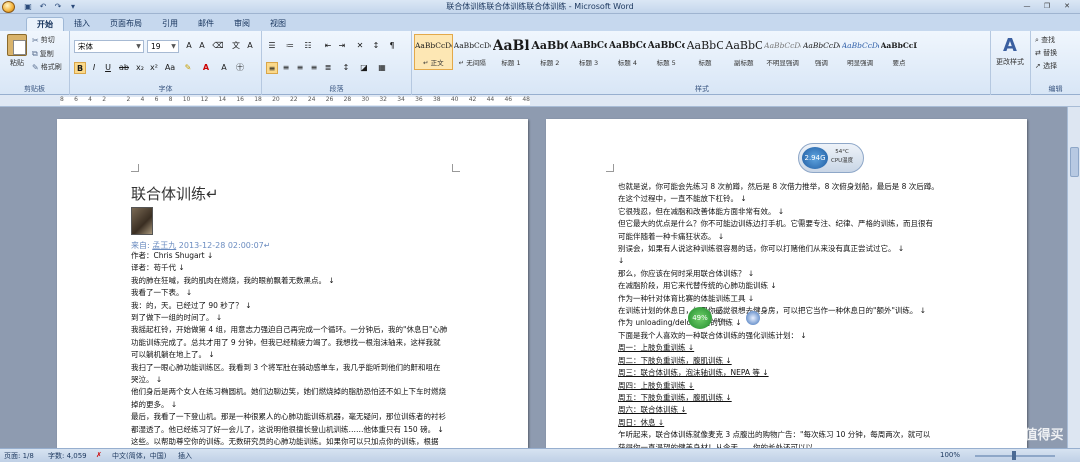 The height and width of the screenshot is (462, 1080). What do you see at coordinates (1014, 455) in the screenshot?
I see `zoom-slider-thumb` at bounding box center [1014, 455].